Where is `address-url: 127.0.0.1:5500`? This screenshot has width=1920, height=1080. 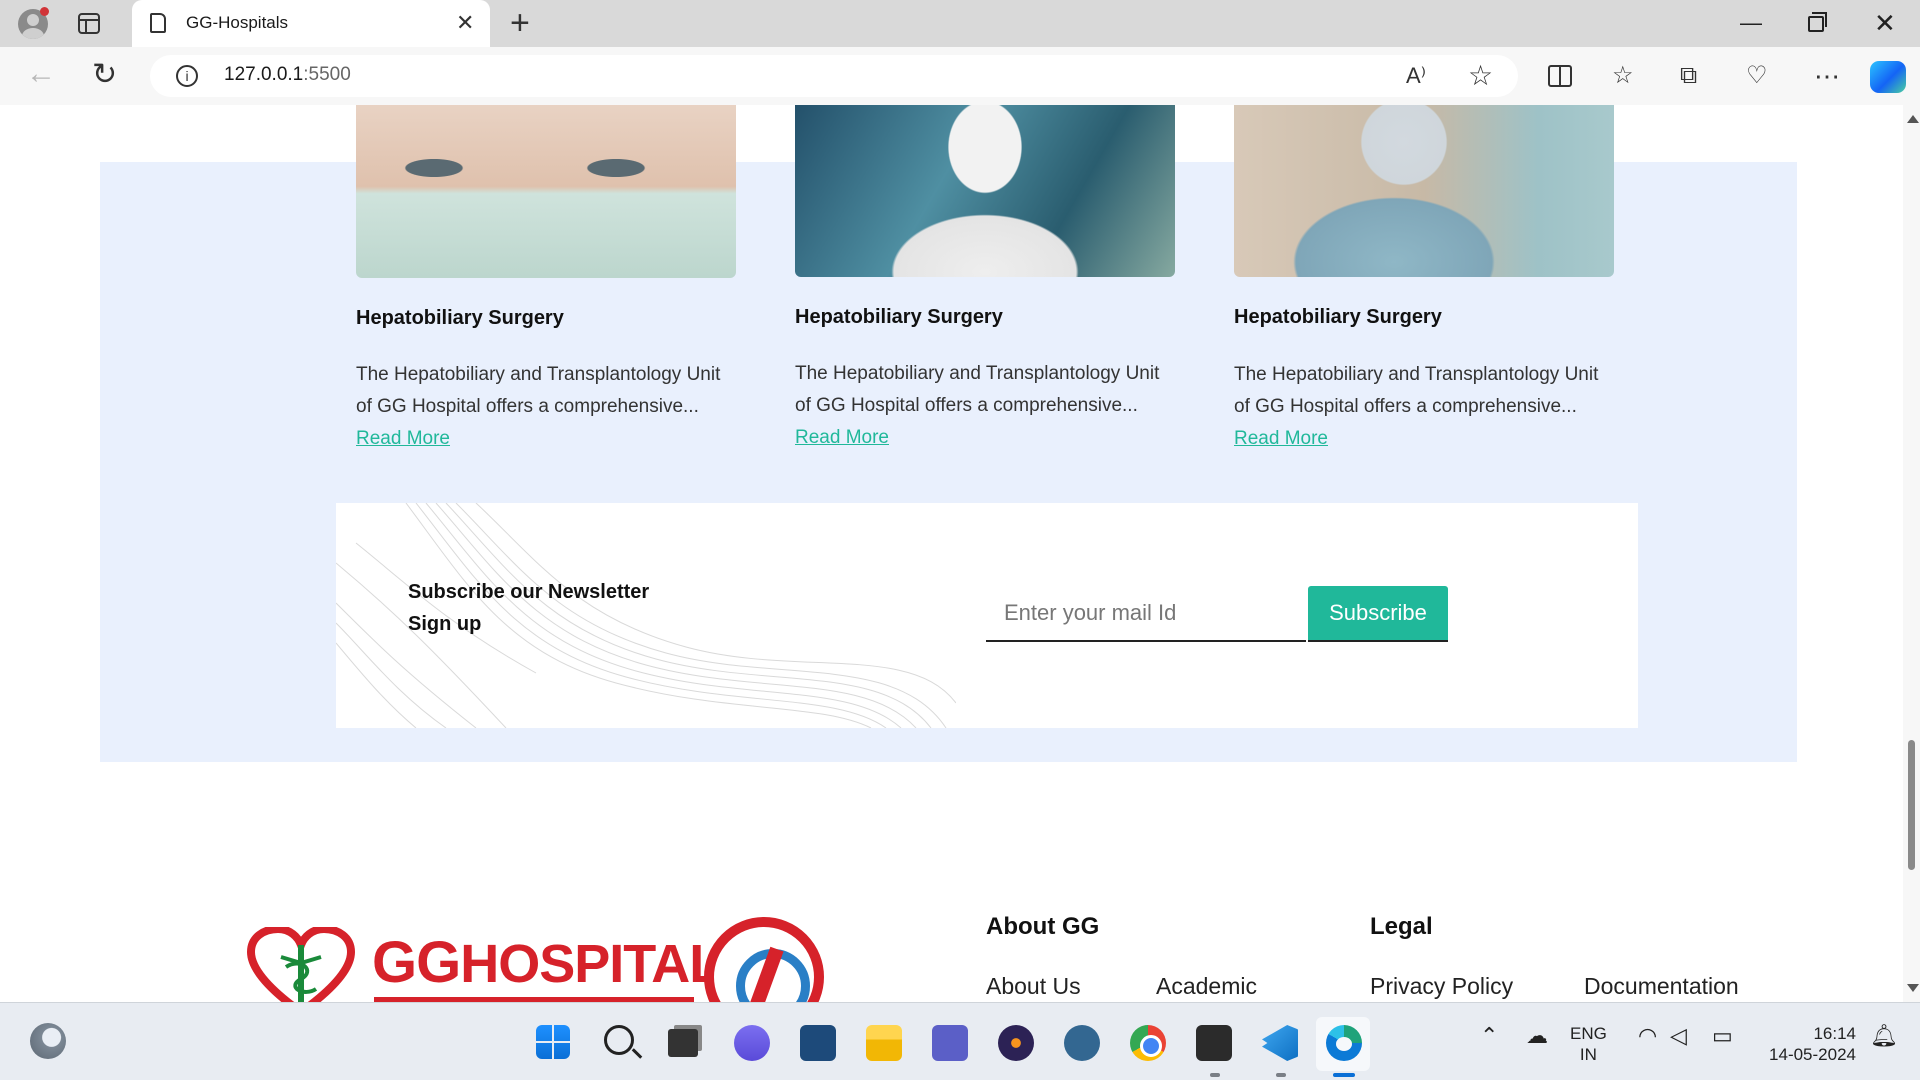
address-url: 127.0.0.1:5500 is located at coordinates (287, 75).